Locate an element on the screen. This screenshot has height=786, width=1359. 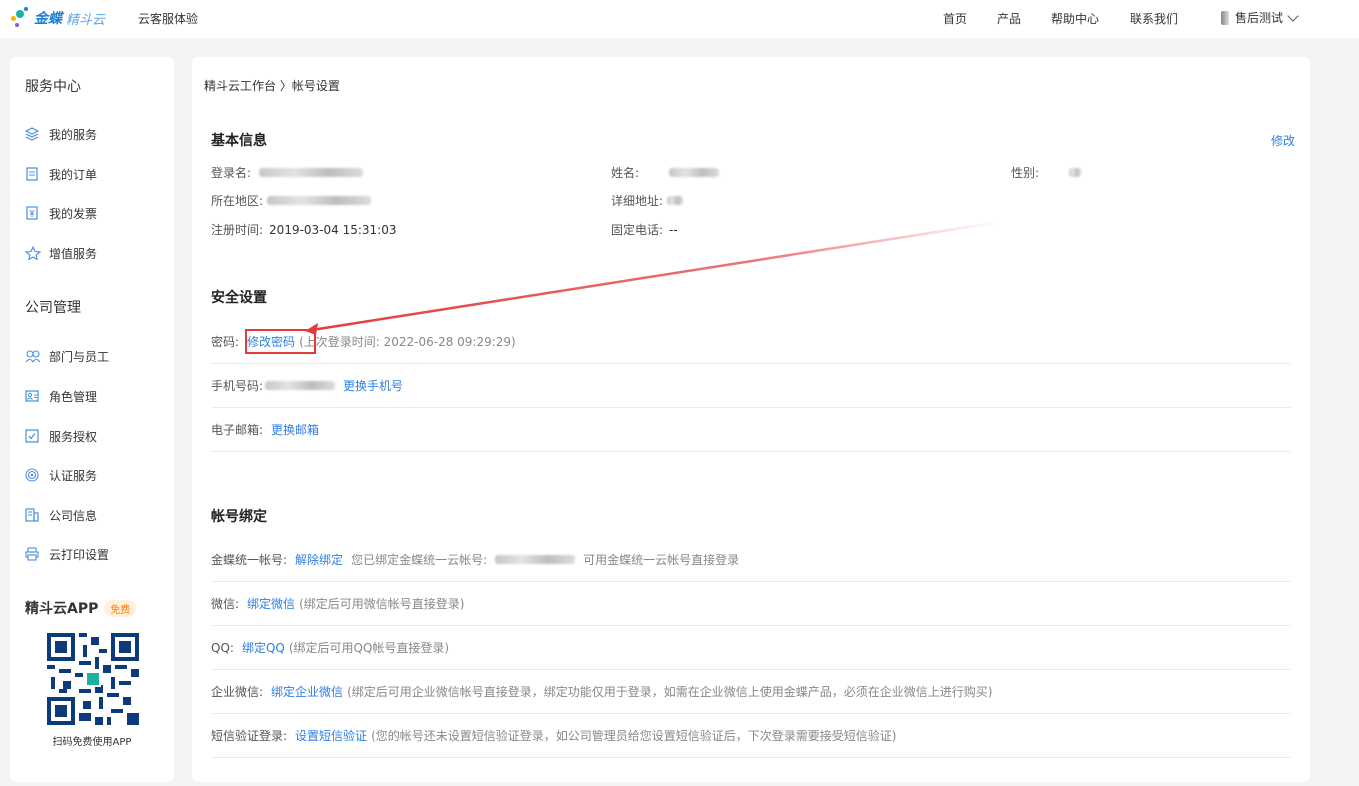
sidebar-item-value-added: 增值服务 is located at coordinates (61, 253).